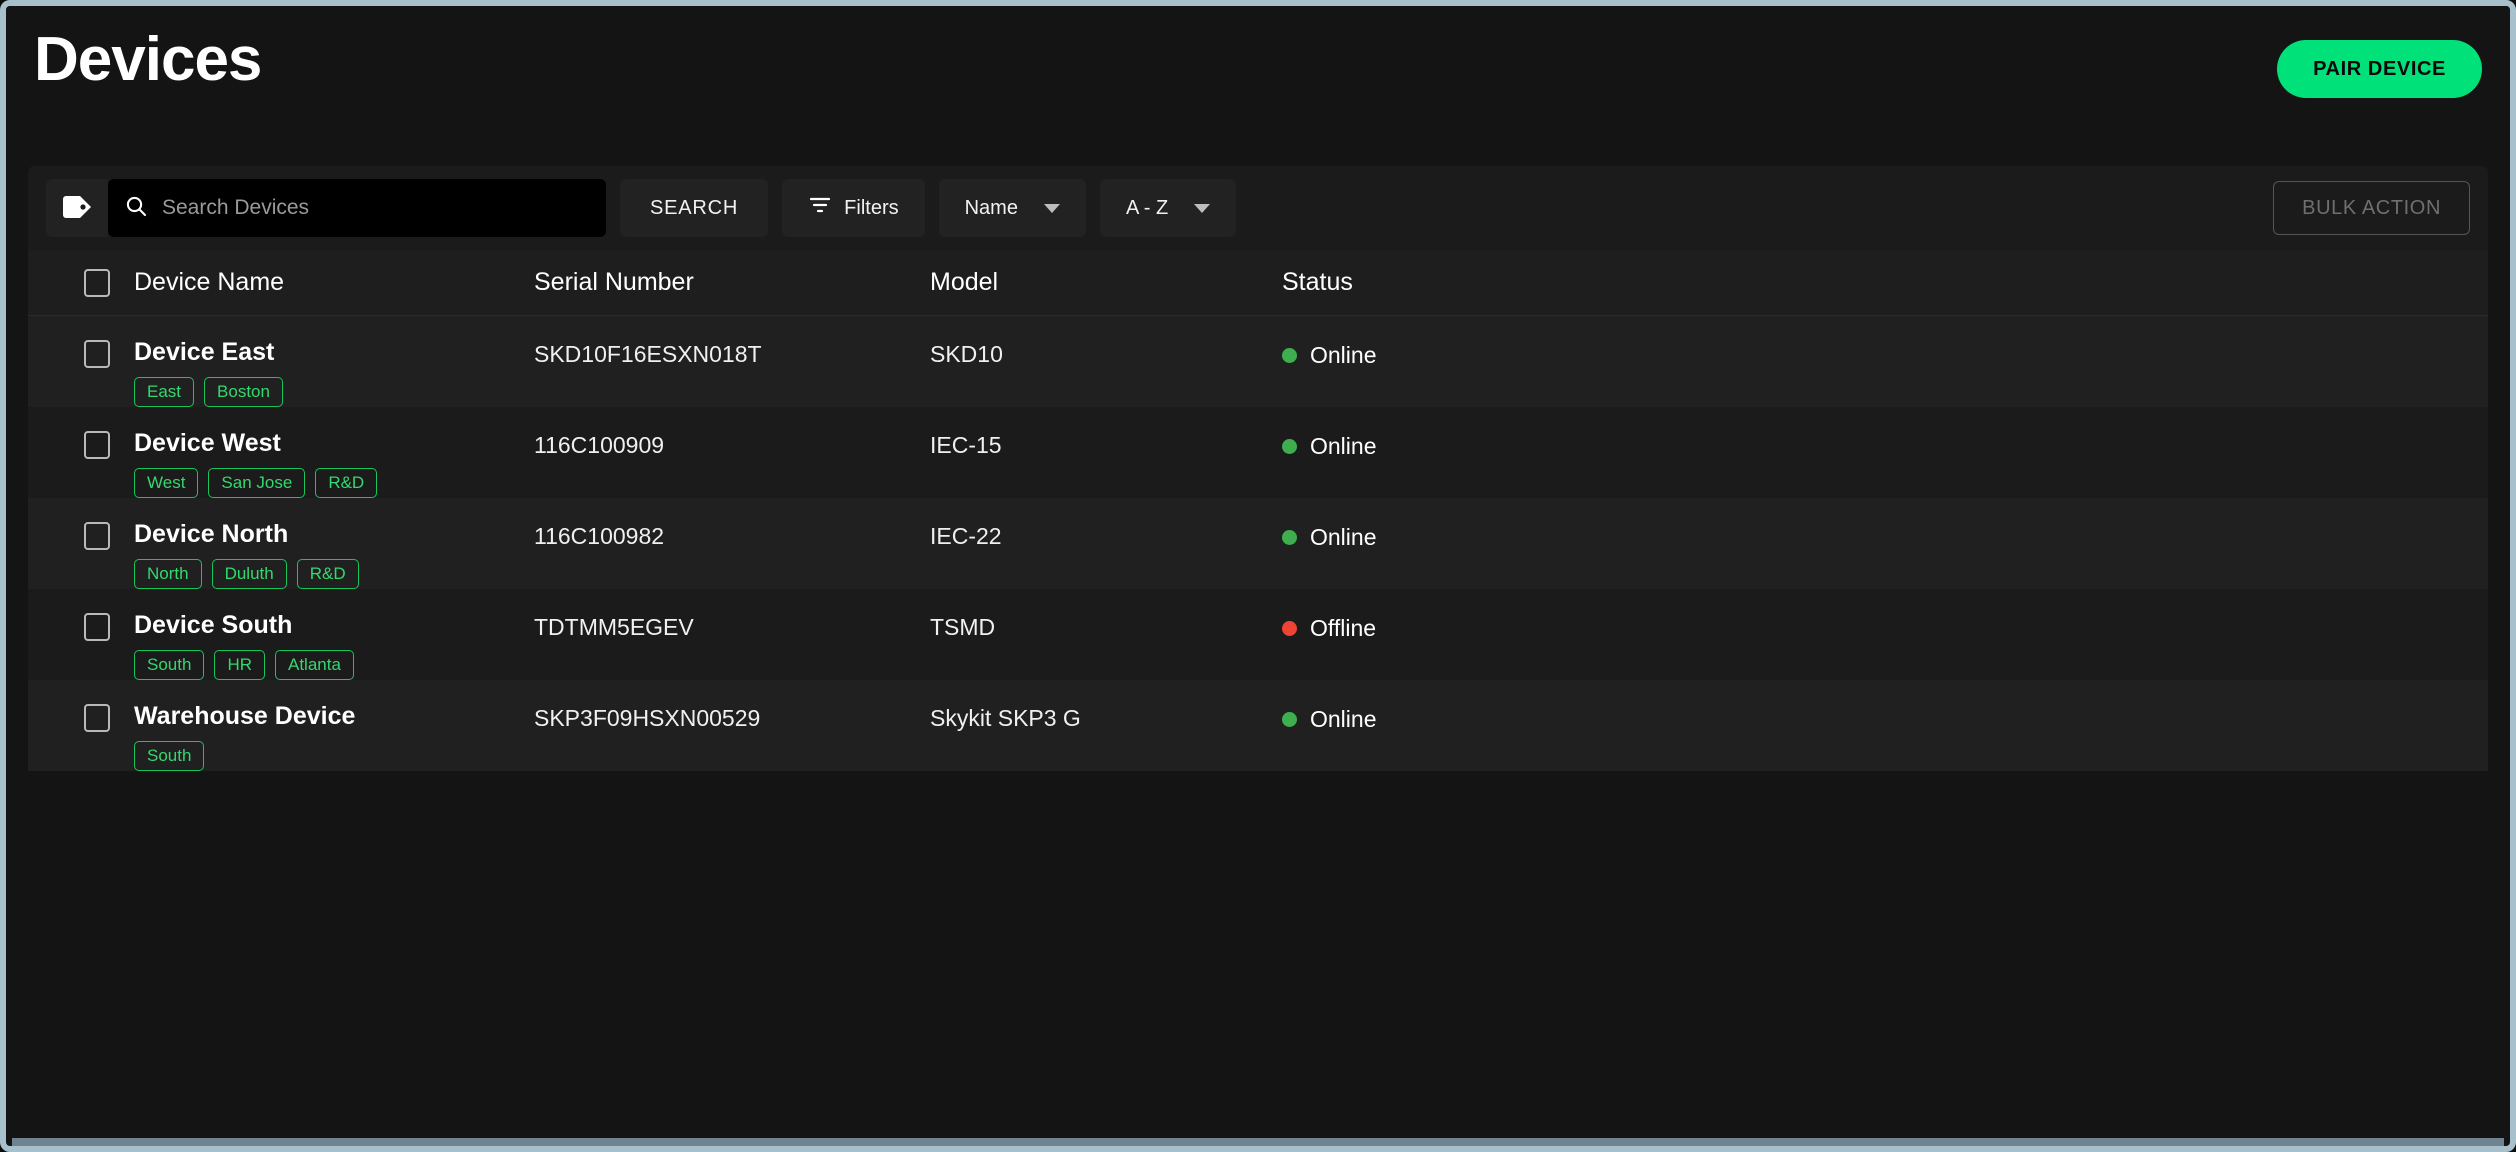 This screenshot has width=2516, height=1152. What do you see at coordinates (334, 705) in the screenshot?
I see `device-name-link: Warehouse Device` at bounding box center [334, 705].